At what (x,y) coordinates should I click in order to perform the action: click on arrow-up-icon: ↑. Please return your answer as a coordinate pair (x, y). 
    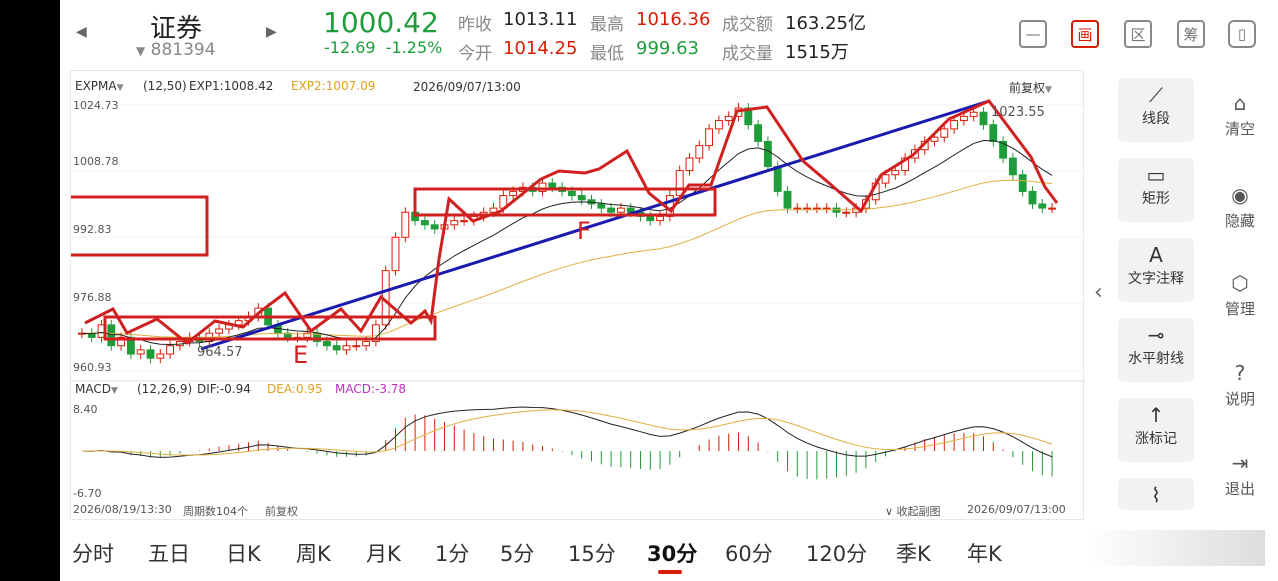
    Looking at the image, I should click on (1156, 415).